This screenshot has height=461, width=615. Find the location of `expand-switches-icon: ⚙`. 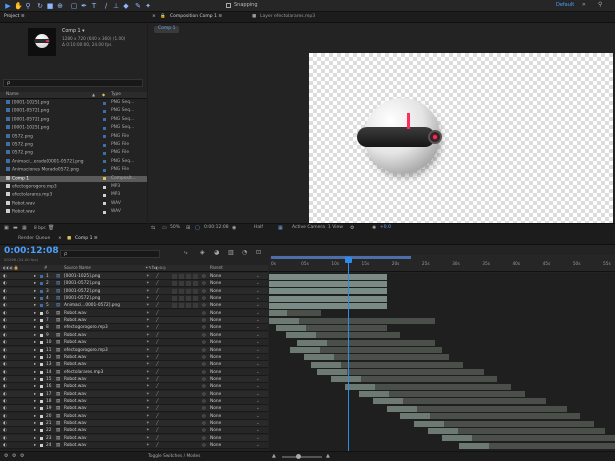

expand-switches-icon: ⚙ is located at coordinates (6, 456).